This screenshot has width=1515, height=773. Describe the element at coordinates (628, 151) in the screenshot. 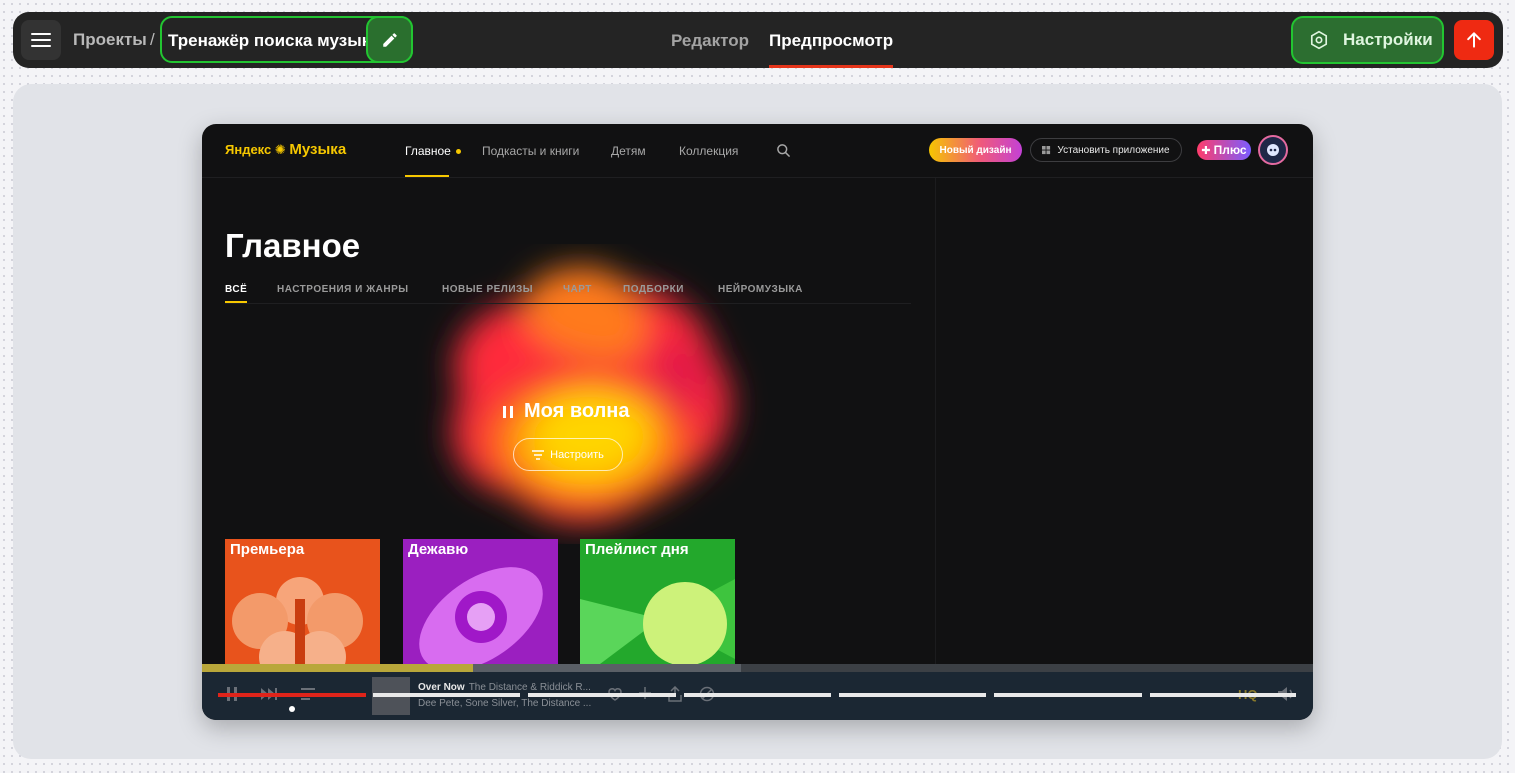

I see `nav-kids: Детям` at that location.